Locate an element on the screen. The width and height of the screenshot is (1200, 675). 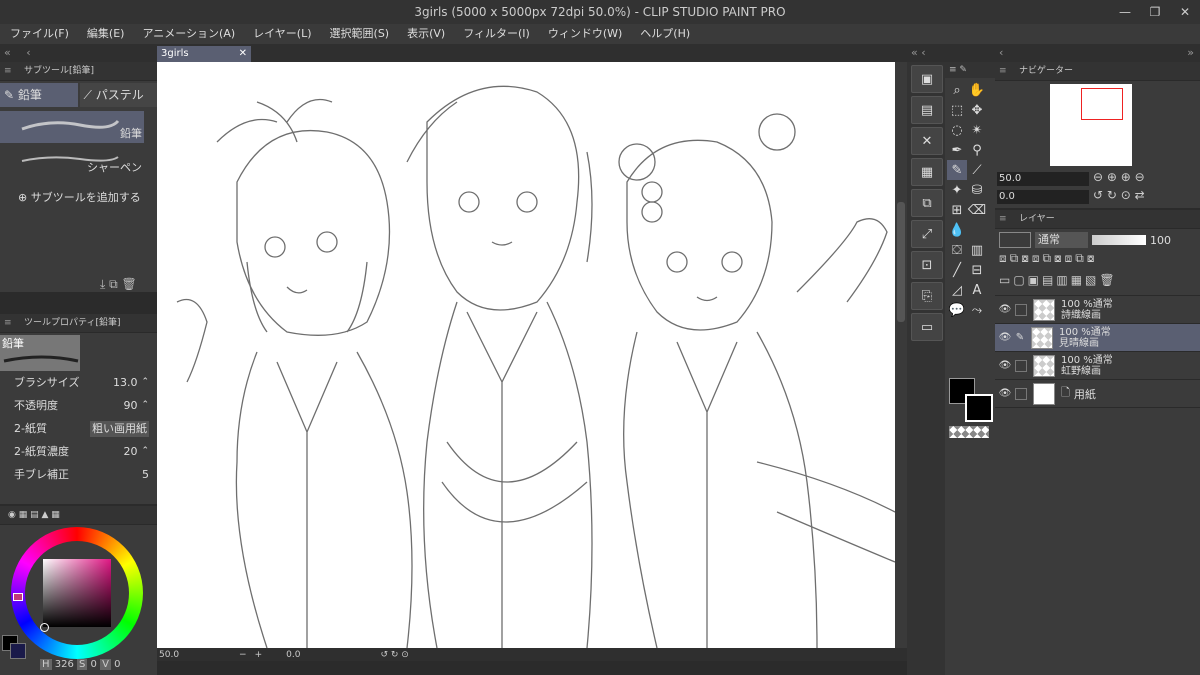
eraser-icon: ⌫ is located at coordinates (977, 210).